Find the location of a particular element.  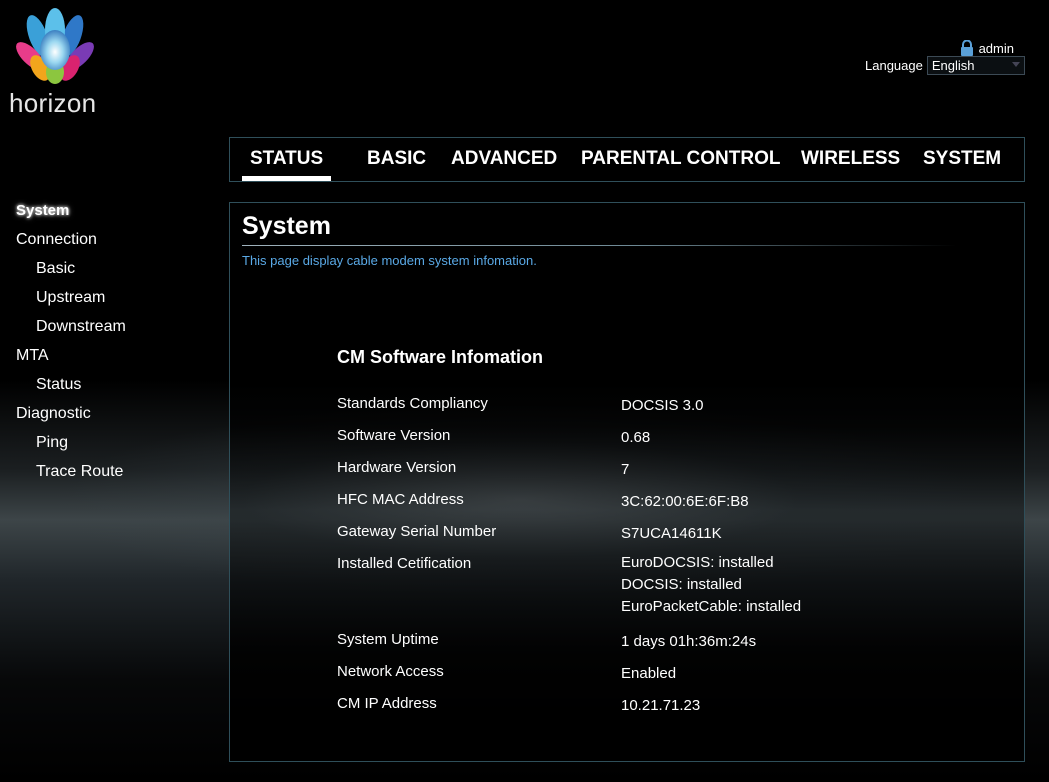

sidebar-item-mta-status: Status is located at coordinates (58, 385).